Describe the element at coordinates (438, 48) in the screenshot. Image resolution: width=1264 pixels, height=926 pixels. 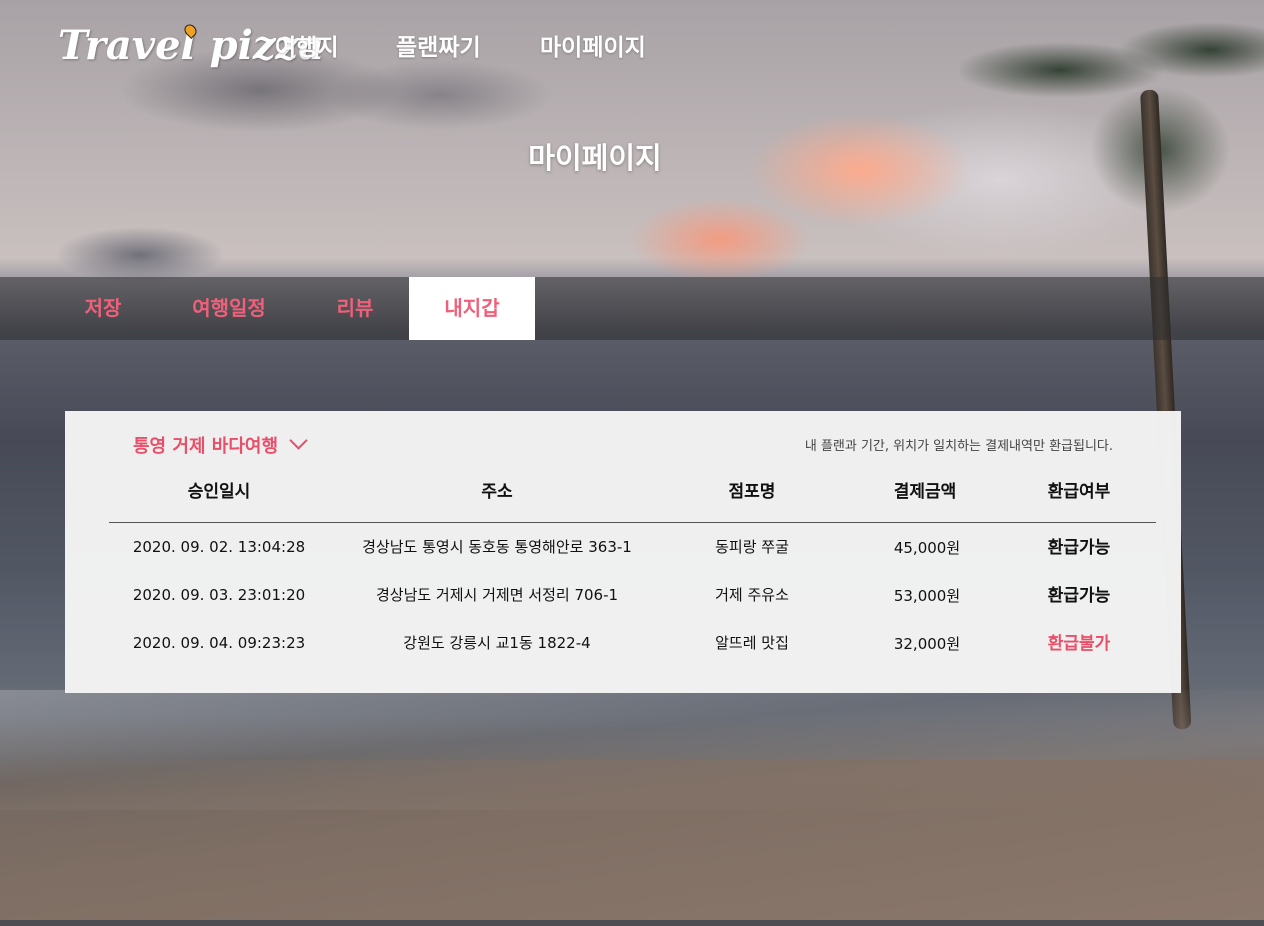
I see `nav-item-plan: 플랜짜기` at that location.